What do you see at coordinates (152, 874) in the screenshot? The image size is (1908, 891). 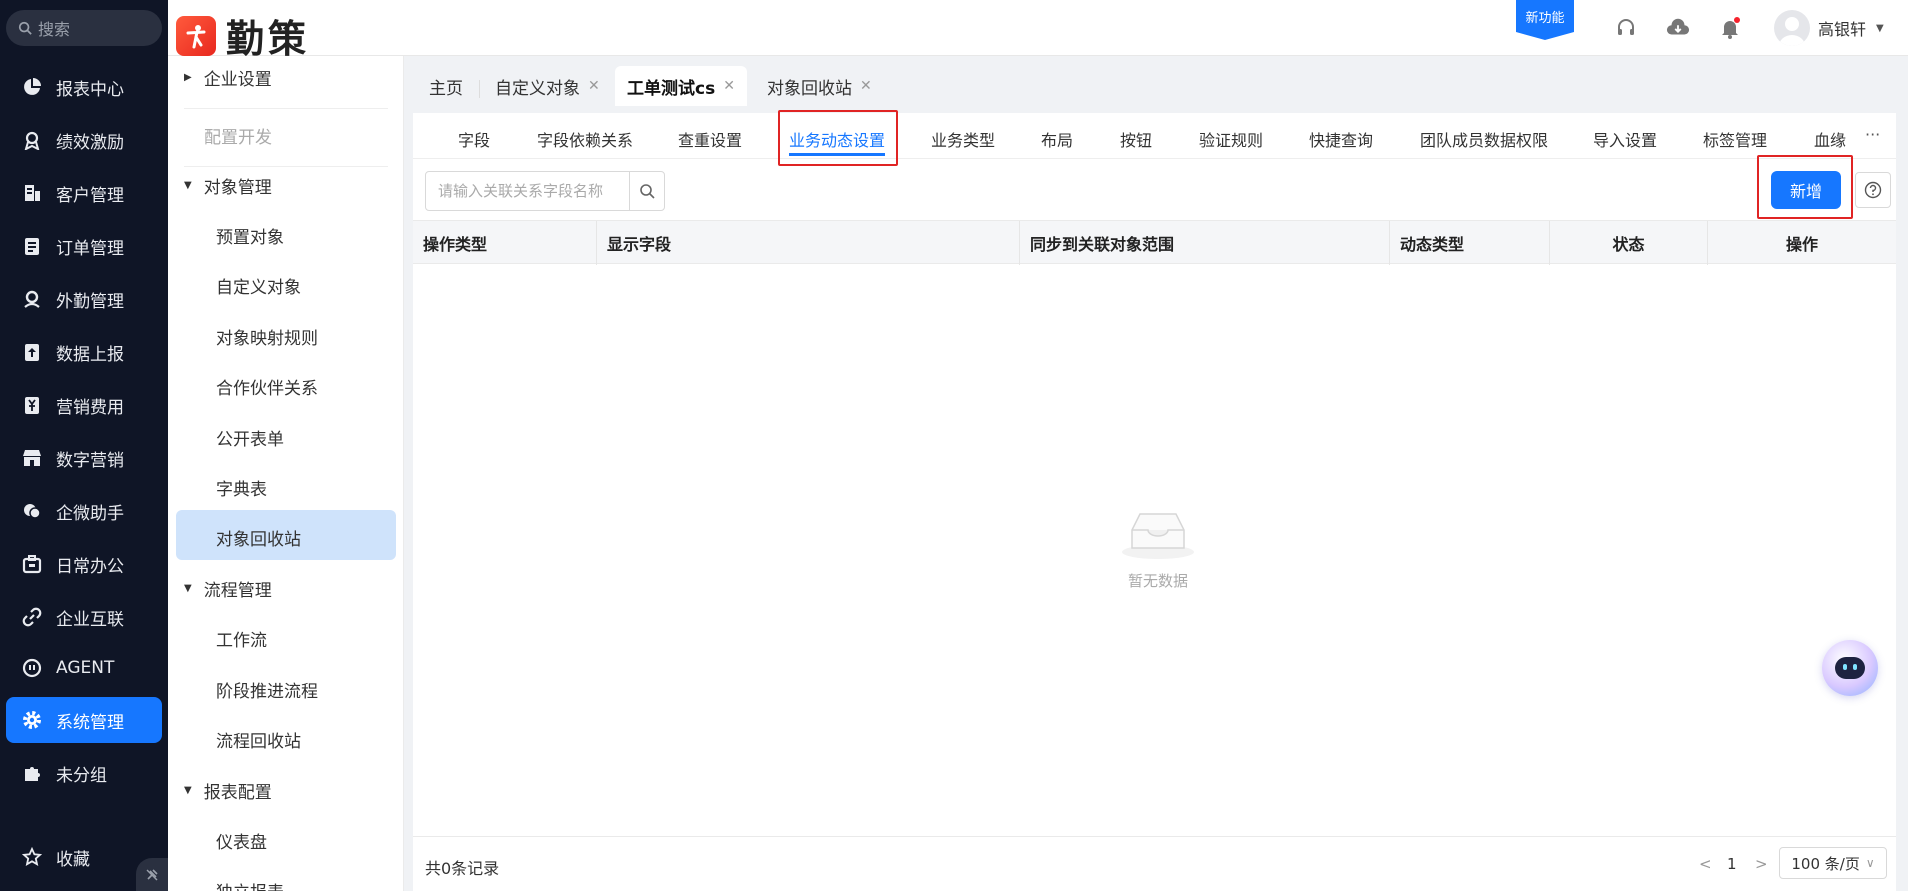 I see `pin-toggle-button` at bounding box center [152, 874].